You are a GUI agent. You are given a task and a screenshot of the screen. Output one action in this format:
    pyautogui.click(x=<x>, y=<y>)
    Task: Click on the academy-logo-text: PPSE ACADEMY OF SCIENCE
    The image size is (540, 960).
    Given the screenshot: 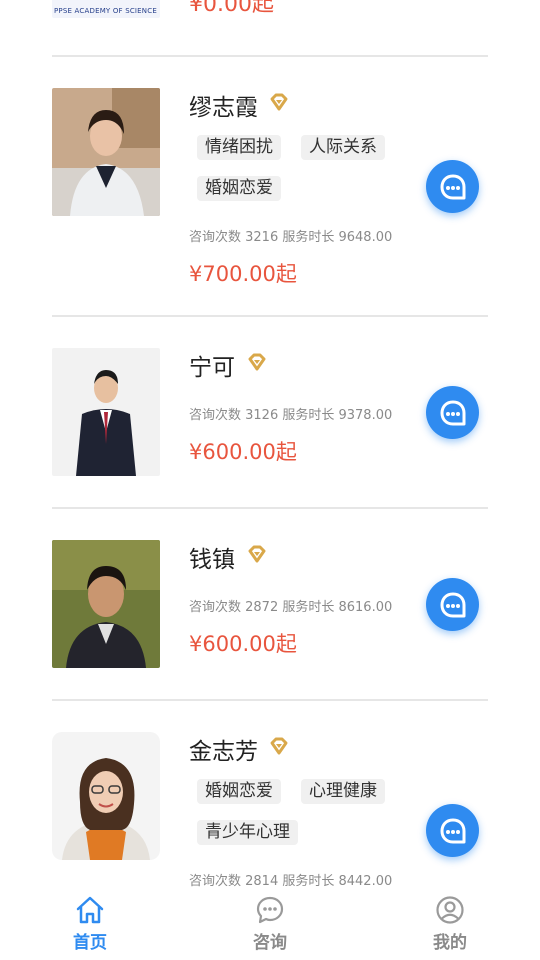 What is the action you would take?
    pyautogui.click(x=105, y=11)
    